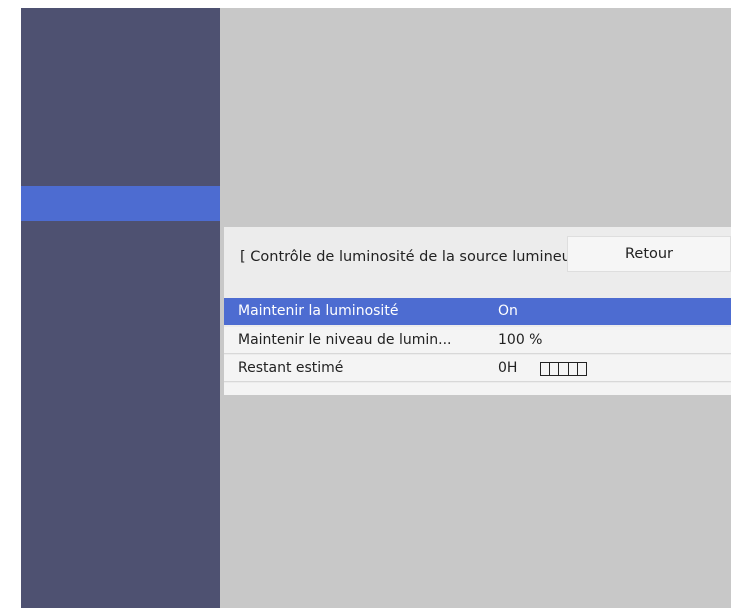  I want to click on row-label: Maintenir la luminosité, so click(318, 311).